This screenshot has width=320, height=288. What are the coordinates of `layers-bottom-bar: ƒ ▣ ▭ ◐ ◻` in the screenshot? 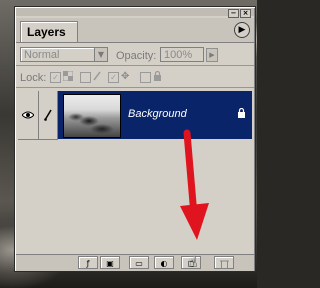 It's located at (135, 262).